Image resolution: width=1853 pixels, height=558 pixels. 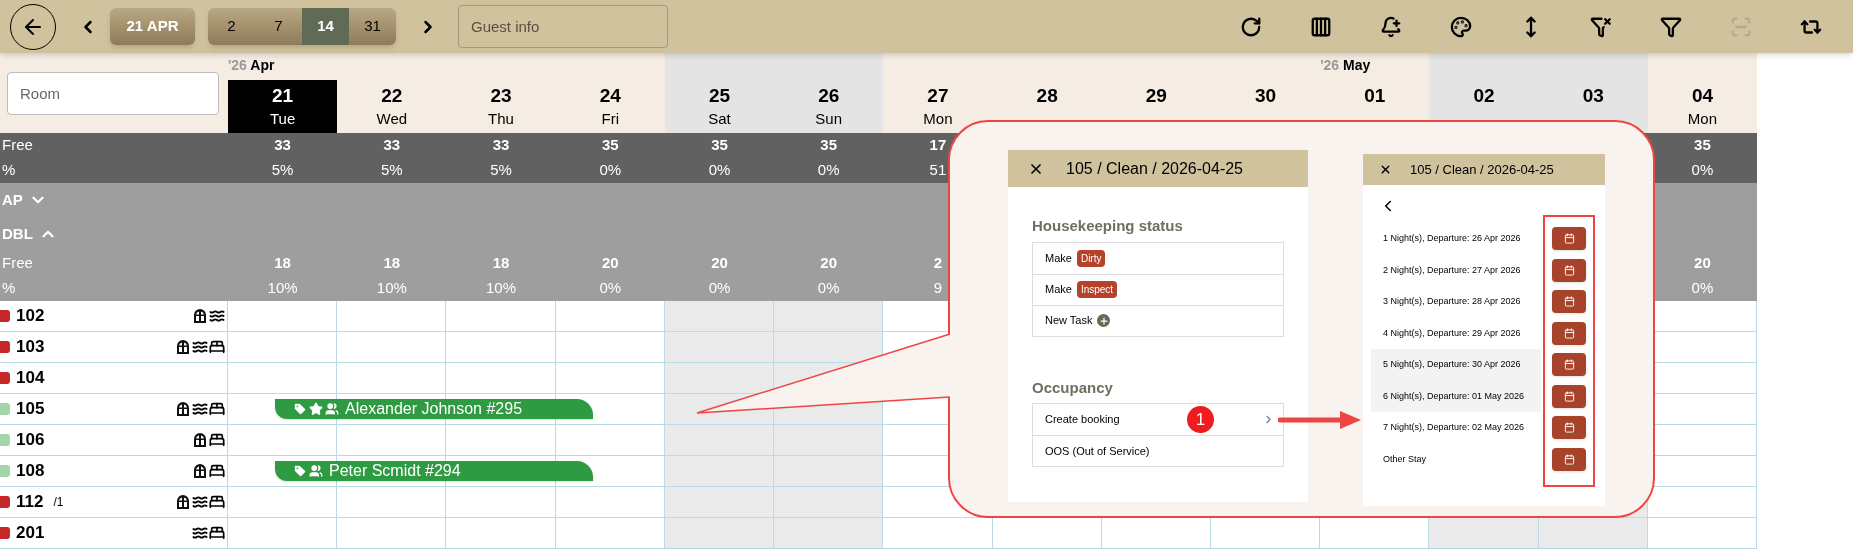 I want to click on guest-name: Alexander Johnson #295, so click(x=434, y=409).